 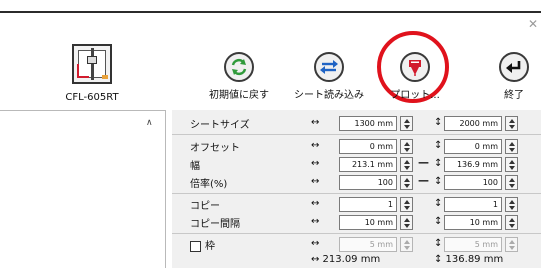 What do you see at coordinates (473, 123) in the screenshot?
I see `sheet-height-input: 2000 mm` at bounding box center [473, 123].